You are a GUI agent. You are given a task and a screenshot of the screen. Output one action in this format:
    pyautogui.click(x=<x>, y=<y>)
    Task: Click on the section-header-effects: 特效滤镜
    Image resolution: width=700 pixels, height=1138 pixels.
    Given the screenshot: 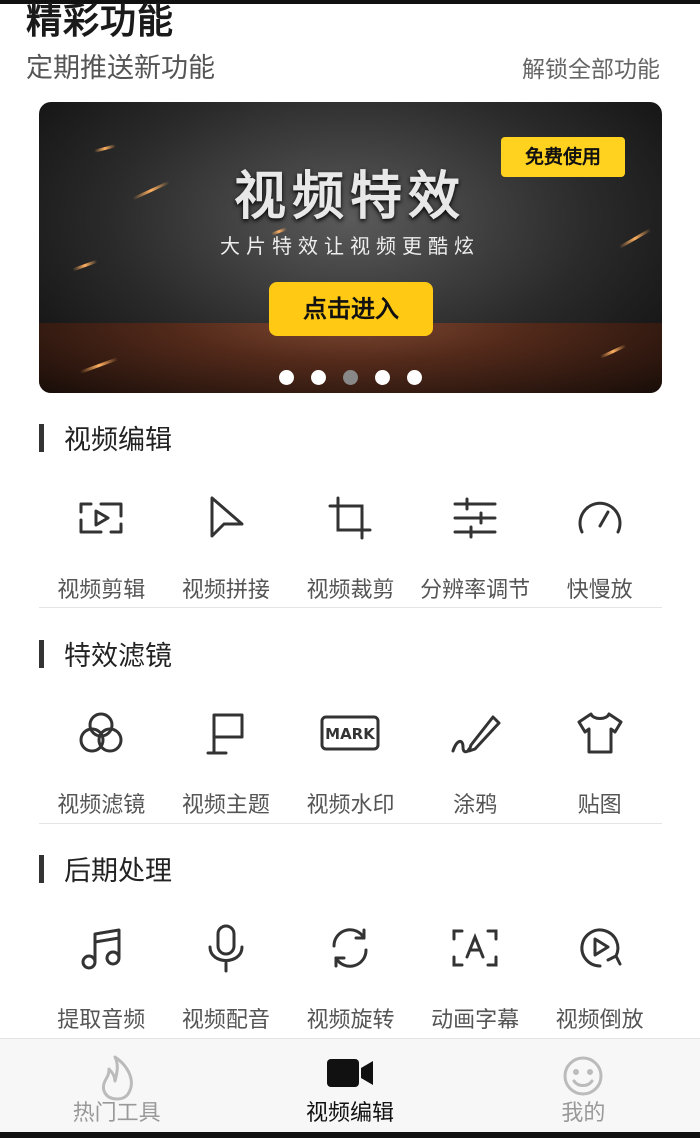 What is the action you would take?
    pyautogui.click(x=105, y=653)
    